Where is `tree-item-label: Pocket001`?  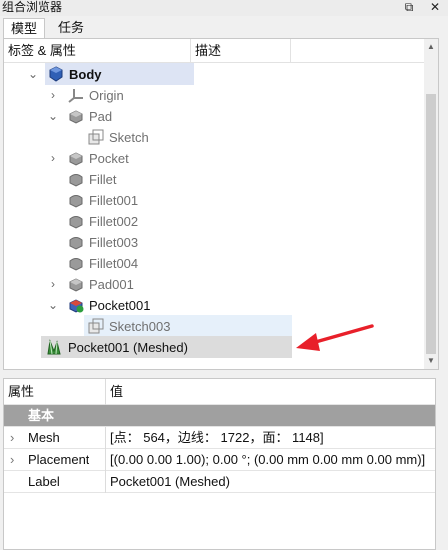 tree-item-label: Pocket001 is located at coordinates (120, 305).